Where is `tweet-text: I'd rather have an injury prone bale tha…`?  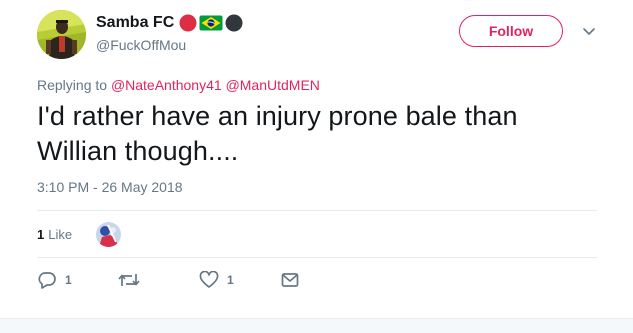
tweet-text: I'd rather have an injury prone bale tha… is located at coordinates (277, 133).